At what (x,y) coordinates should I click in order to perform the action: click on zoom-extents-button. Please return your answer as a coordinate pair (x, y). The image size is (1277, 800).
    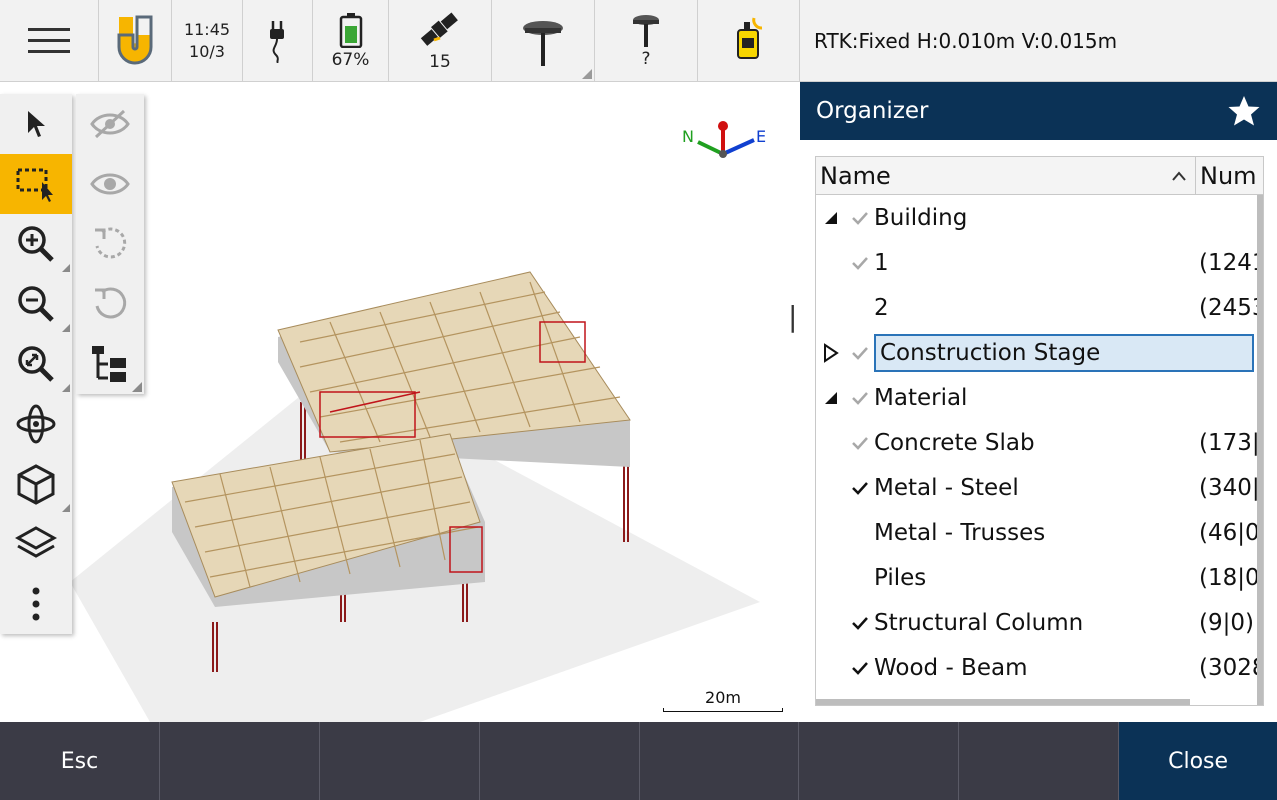
    Looking at the image, I should click on (36, 364).